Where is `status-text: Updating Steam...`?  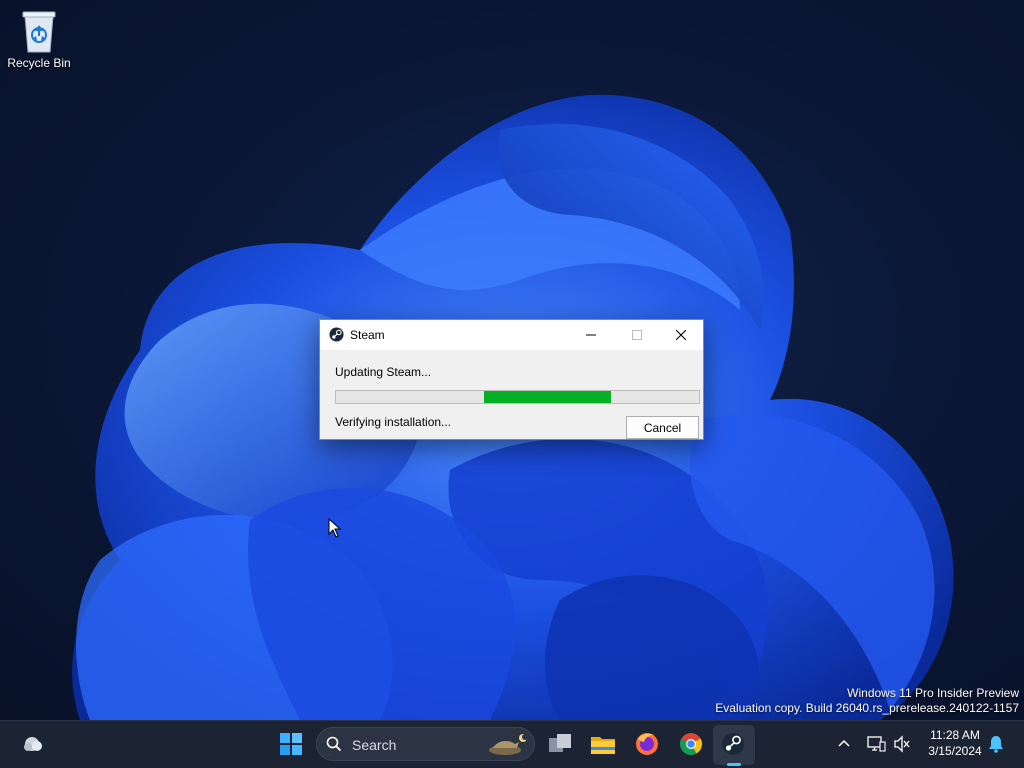 status-text: Updating Steam... is located at coordinates (383, 372).